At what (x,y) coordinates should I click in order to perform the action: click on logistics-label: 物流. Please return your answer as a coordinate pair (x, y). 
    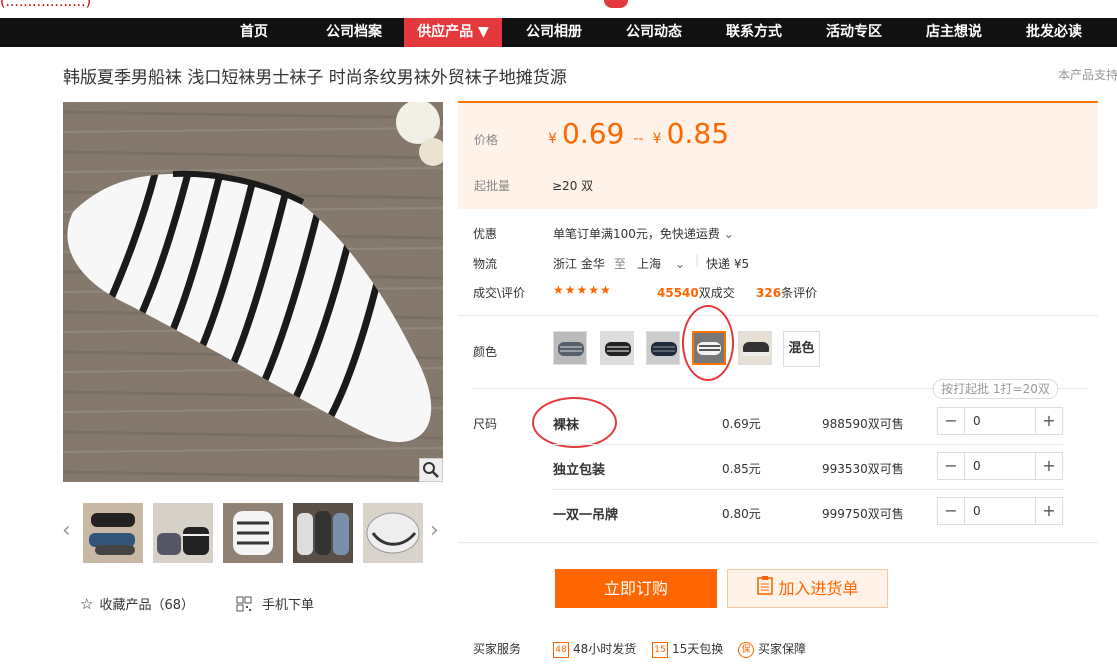
    Looking at the image, I should click on (485, 264).